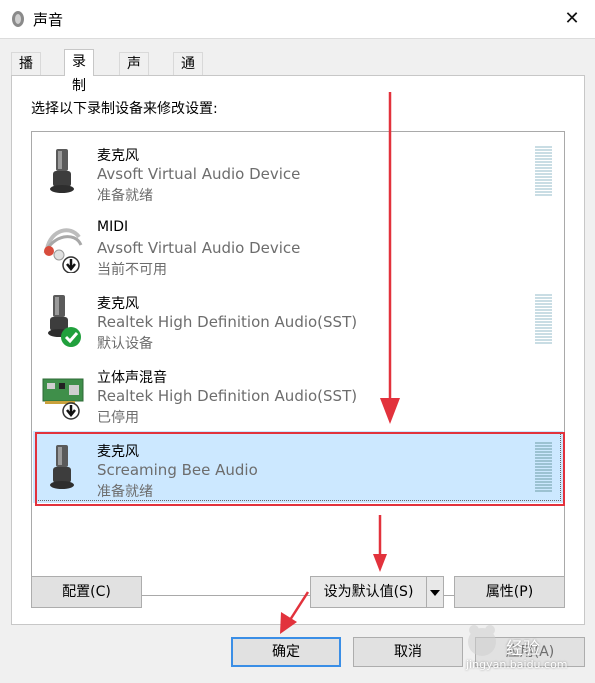 This screenshot has height=683, width=595. Describe the element at coordinates (124, 109) in the screenshot. I see `instruction-text: 选择以下录制设备来修改设置:` at that location.